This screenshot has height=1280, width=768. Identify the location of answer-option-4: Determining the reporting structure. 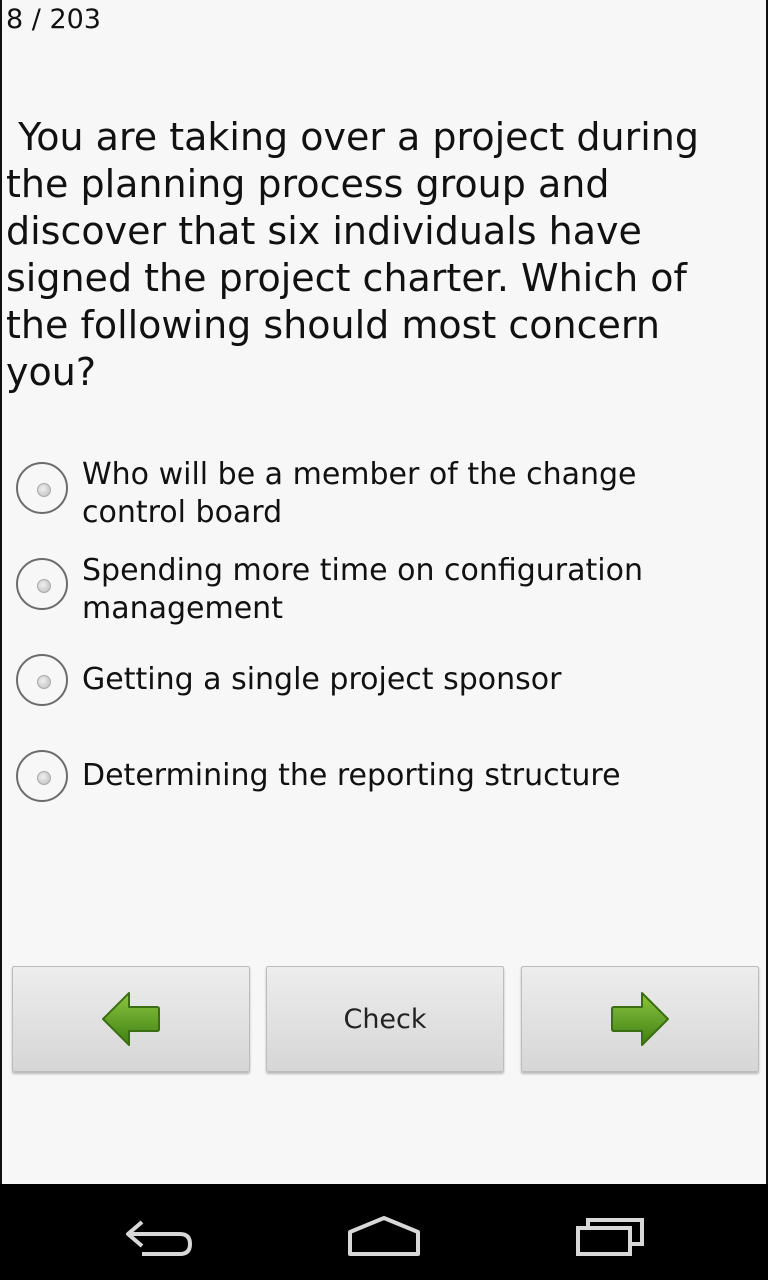
(376, 773).